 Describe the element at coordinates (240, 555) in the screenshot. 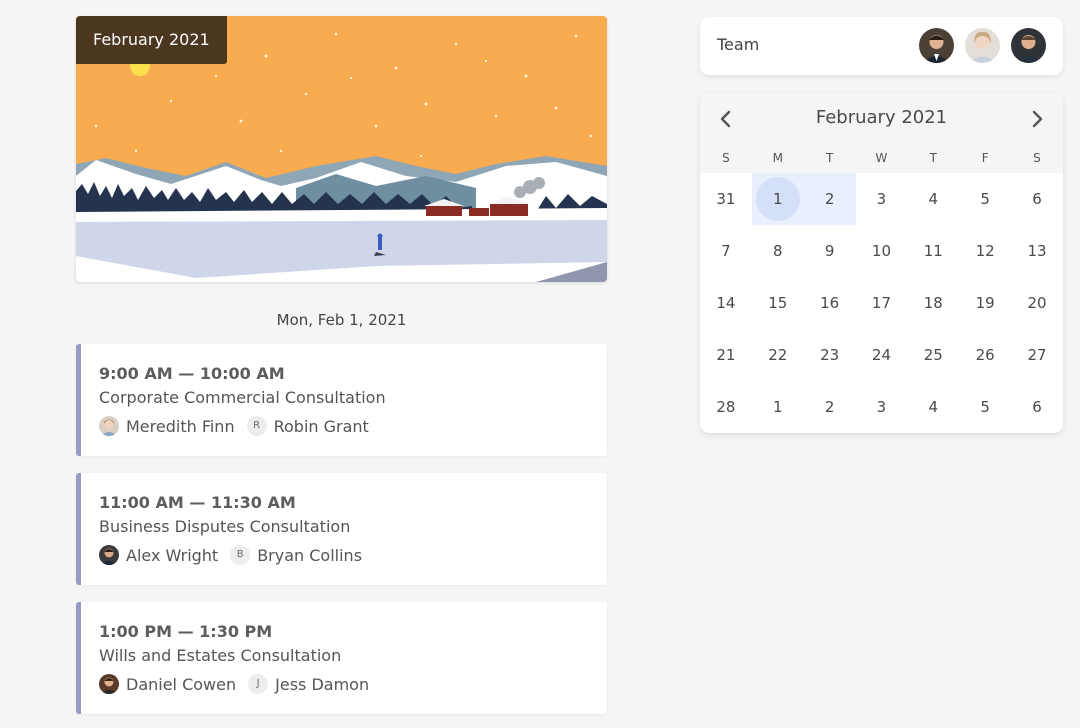

I see `attendee-initial: B` at that location.